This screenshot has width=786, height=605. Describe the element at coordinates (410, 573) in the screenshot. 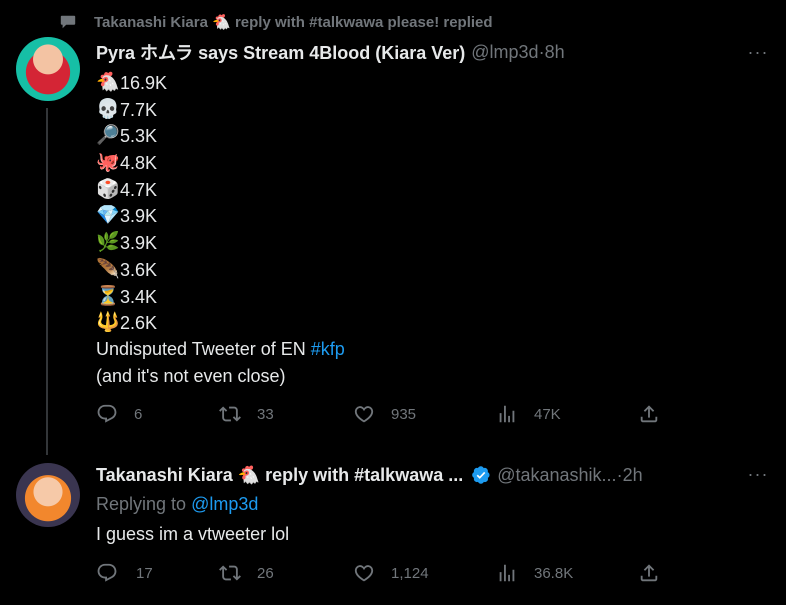

I see `like-count: 1,124` at that location.